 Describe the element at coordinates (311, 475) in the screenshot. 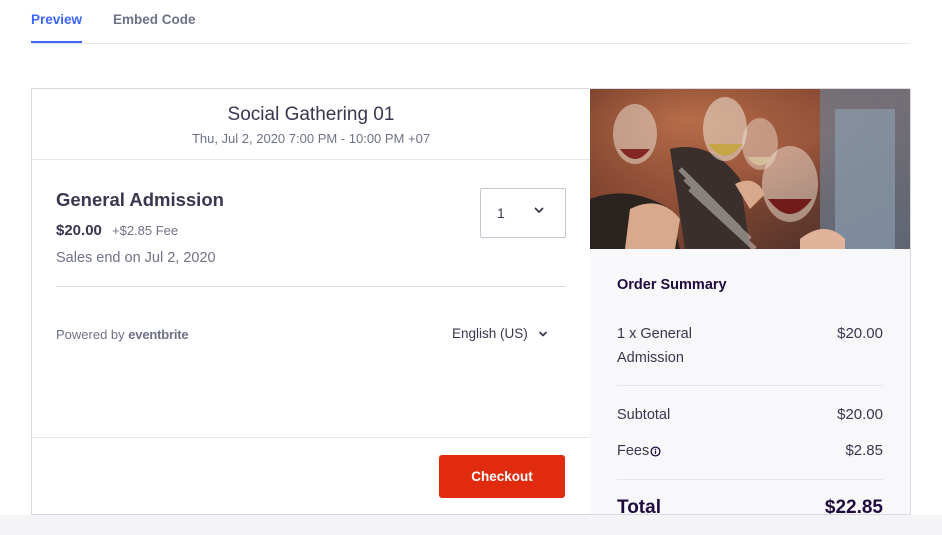

I see `widget-footer: Checkout` at that location.